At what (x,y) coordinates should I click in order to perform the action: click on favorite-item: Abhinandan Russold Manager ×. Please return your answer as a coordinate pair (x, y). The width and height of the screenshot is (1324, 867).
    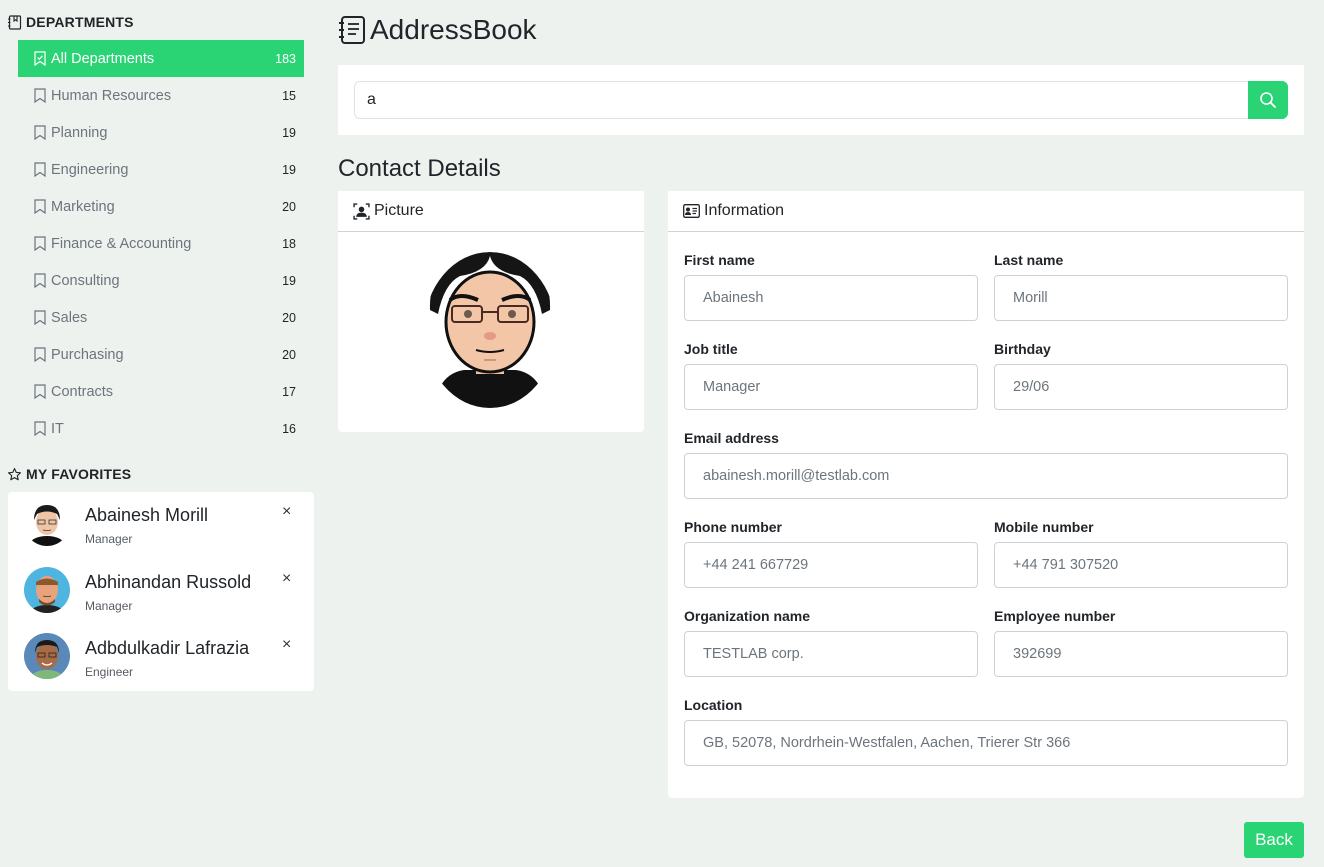
    Looking at the image, I should click on (161, 592).